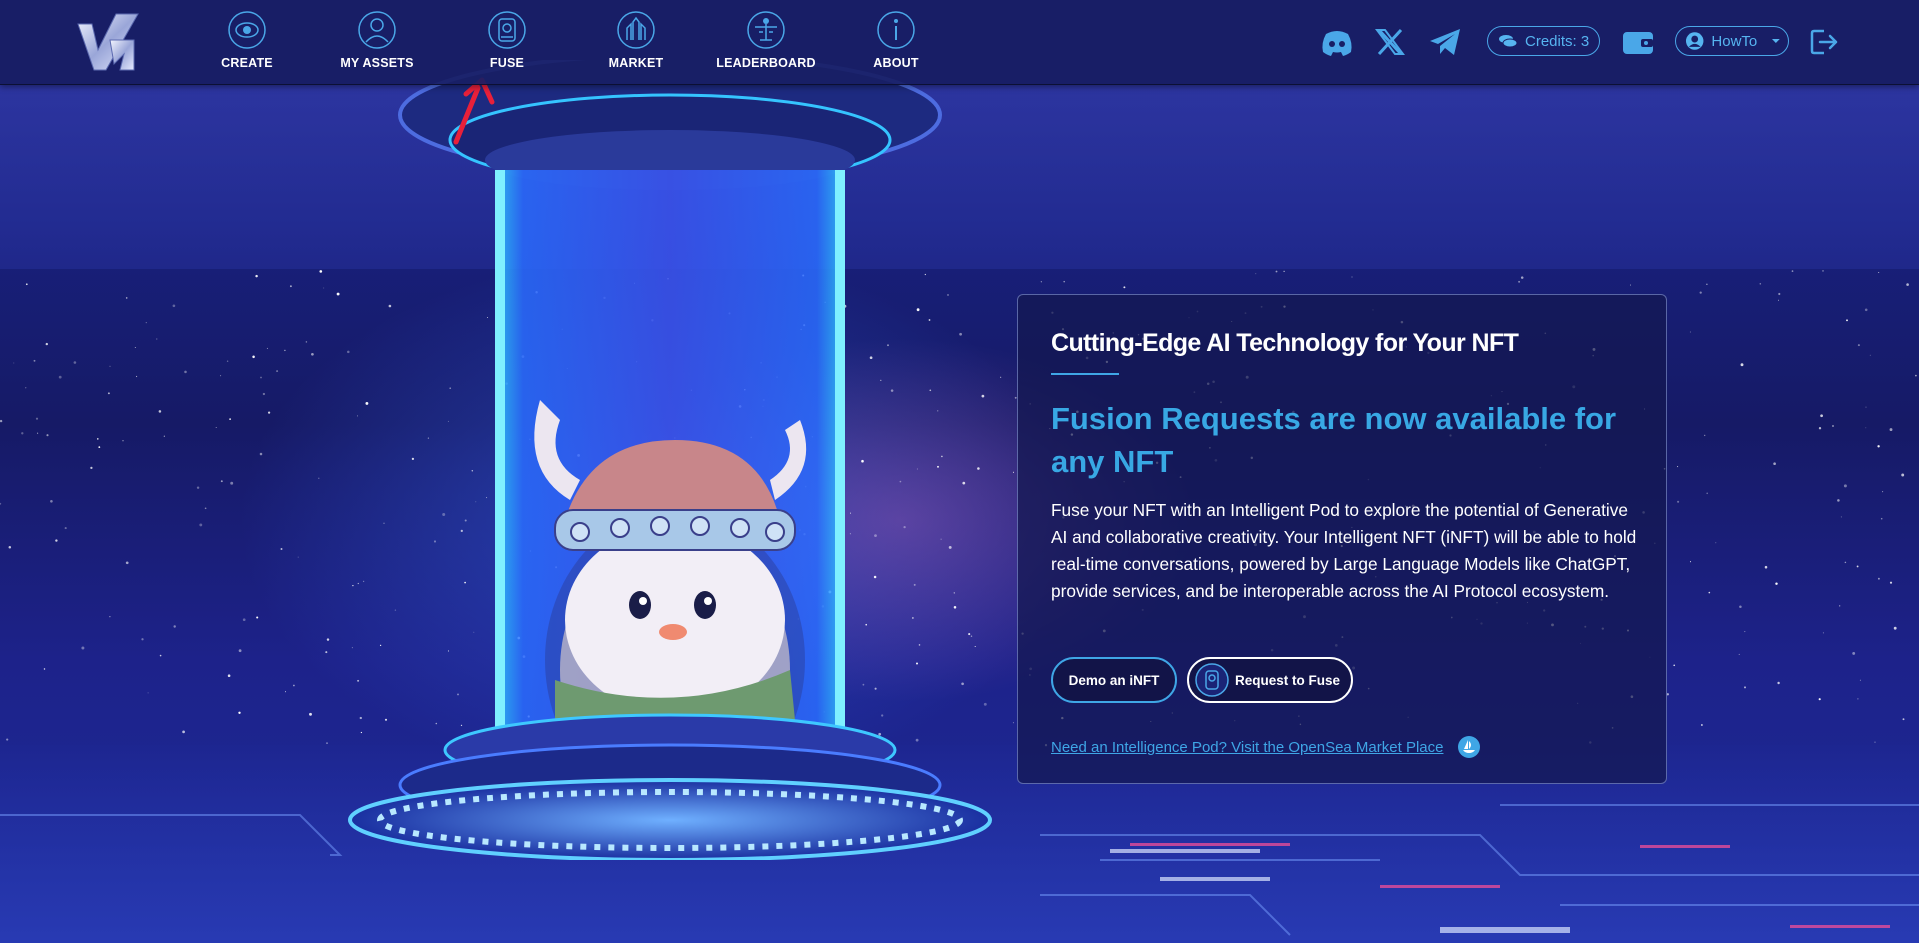 Image resolution: width=1919 pixels, height=943 pixels. What do you see at coordinates (247, 63) in the screenshot?
I see `nav-label: CREATE` at bounding box center [247, 63].